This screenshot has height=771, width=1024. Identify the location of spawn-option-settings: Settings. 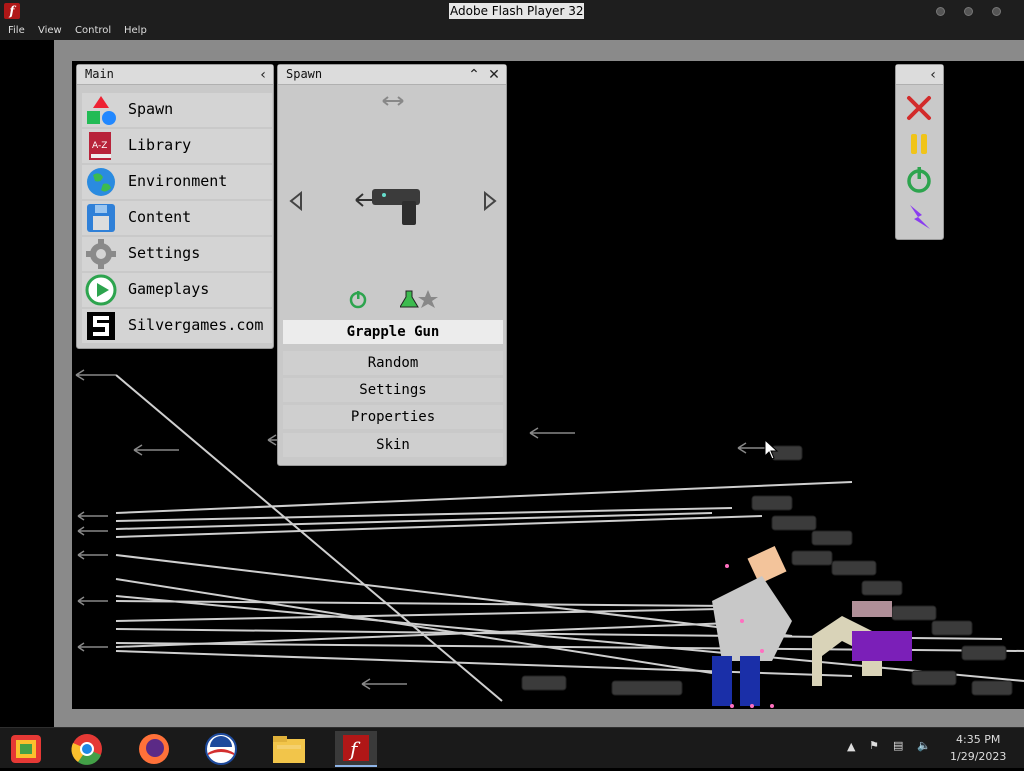
(393, 390).